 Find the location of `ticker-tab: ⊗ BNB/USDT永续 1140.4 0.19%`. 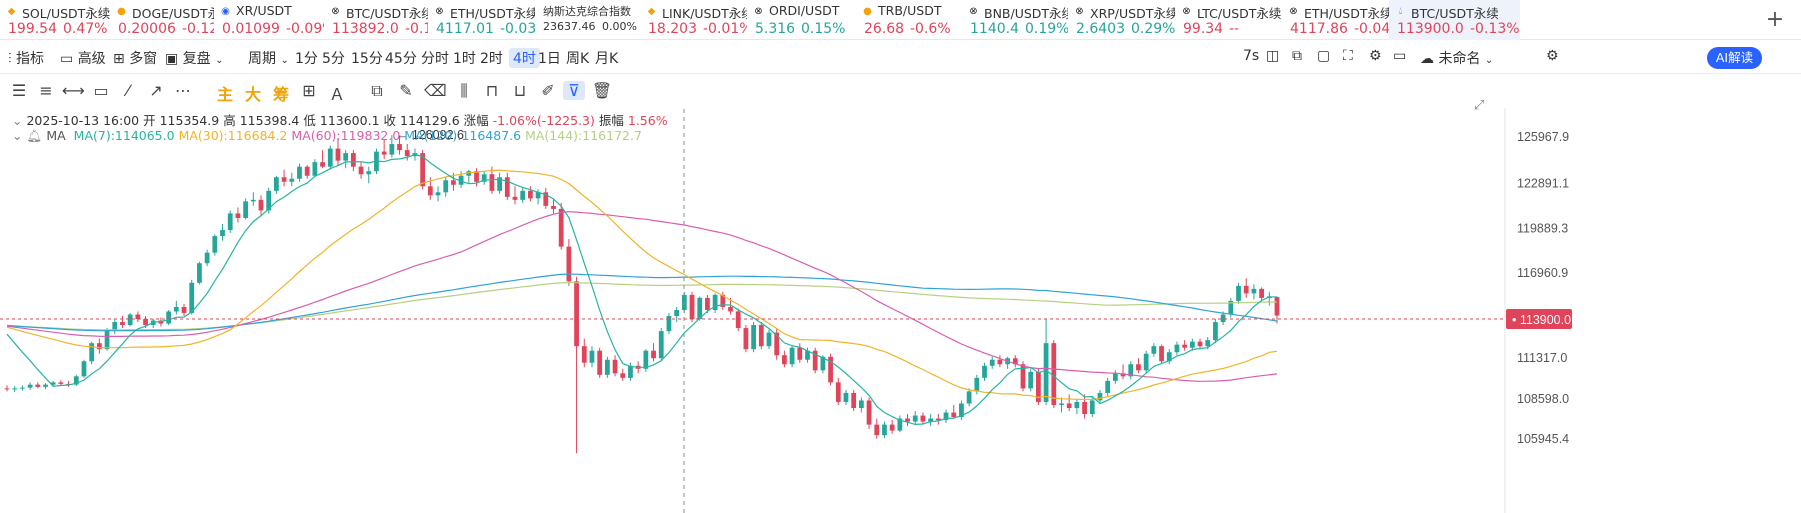

ticker-tab: ⊗ BNB/USDT永续 1140.4 0.19% is located at coordinates (1015, 20).